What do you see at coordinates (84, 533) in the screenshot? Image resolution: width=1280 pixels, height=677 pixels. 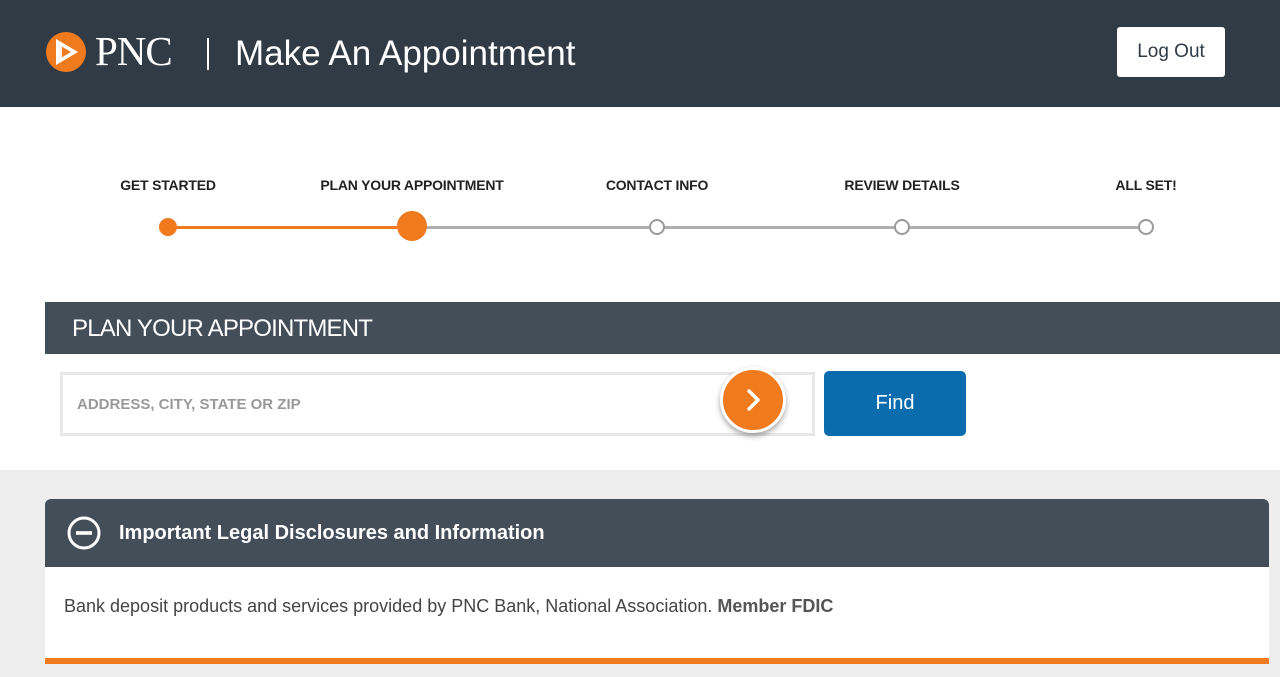 I see `minus-circle-icon` at bounding box center [84, 533].